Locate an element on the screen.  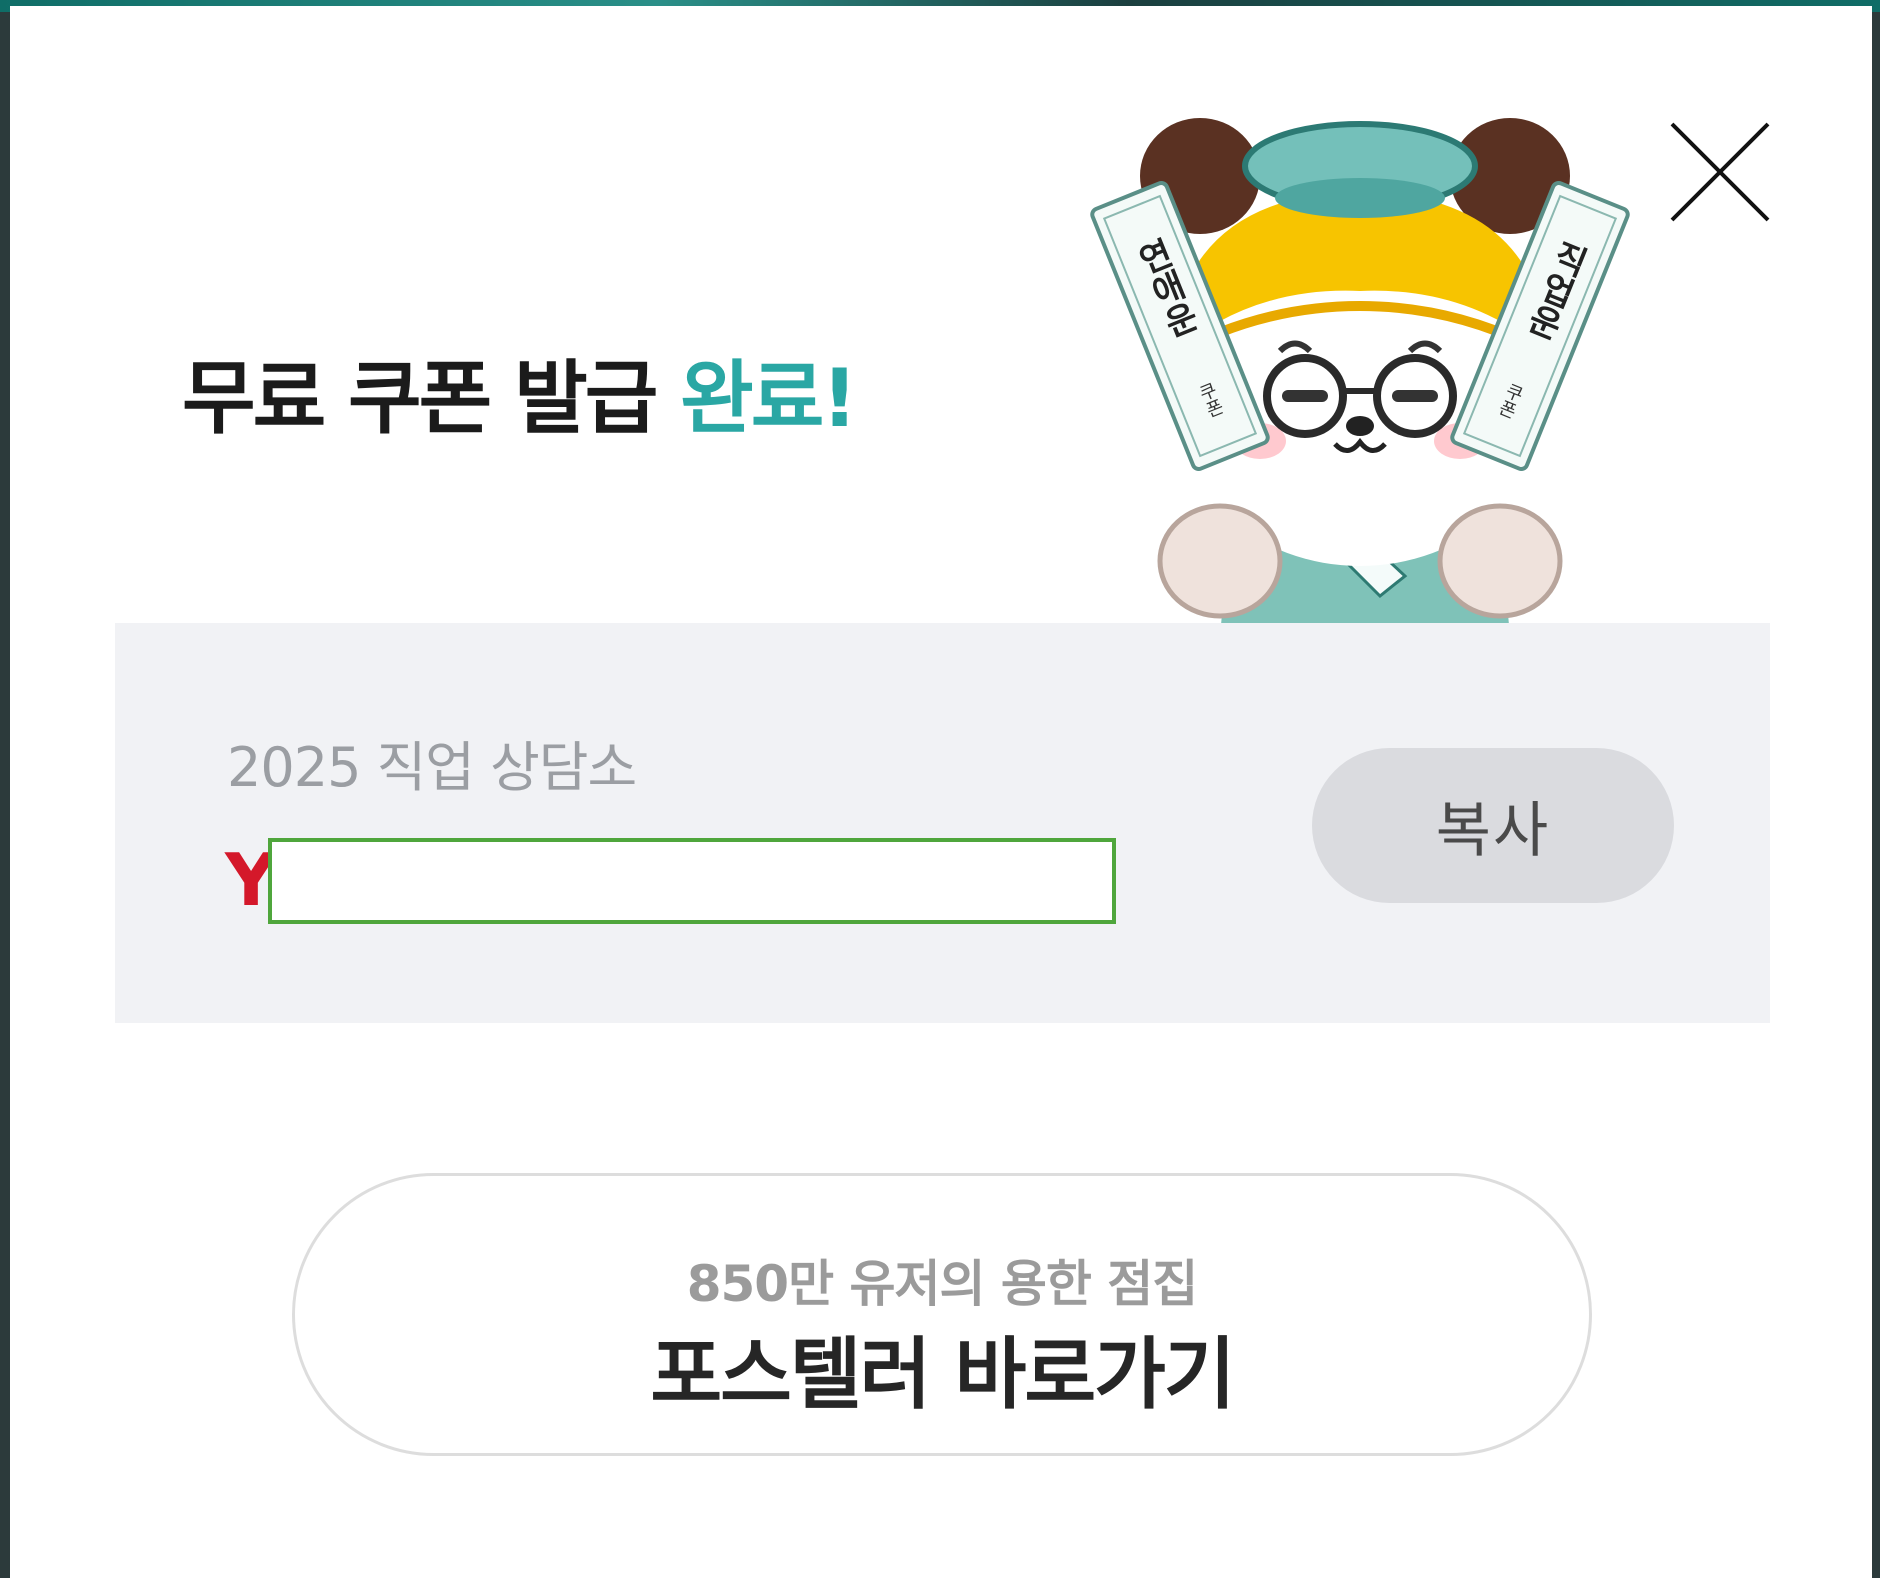
title-main: 무료 쿠폰 발급 is located at coordinates (420, 398).